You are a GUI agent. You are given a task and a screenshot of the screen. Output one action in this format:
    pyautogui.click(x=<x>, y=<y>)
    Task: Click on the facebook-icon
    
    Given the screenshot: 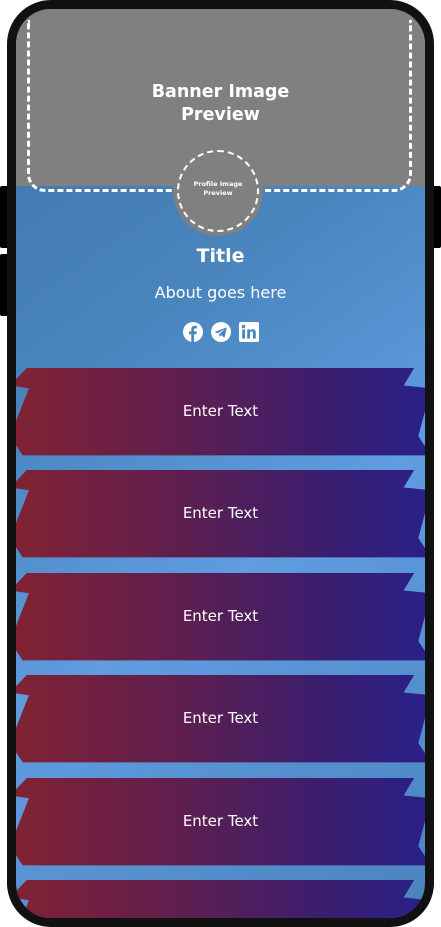 What is the action you would take?
    pyautogui.click(x=192, y=332)
    